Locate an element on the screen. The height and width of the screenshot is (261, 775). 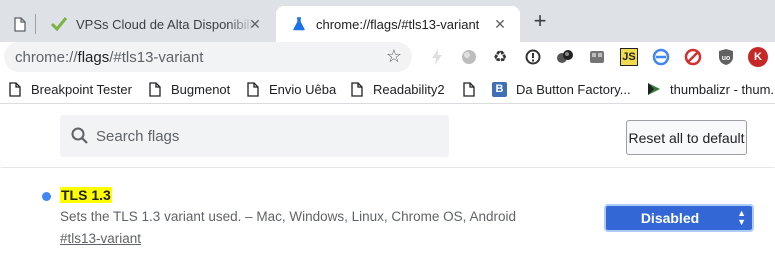
bookmark-envio-ueba: Envio Uêba is located at coordinates (291, 89).